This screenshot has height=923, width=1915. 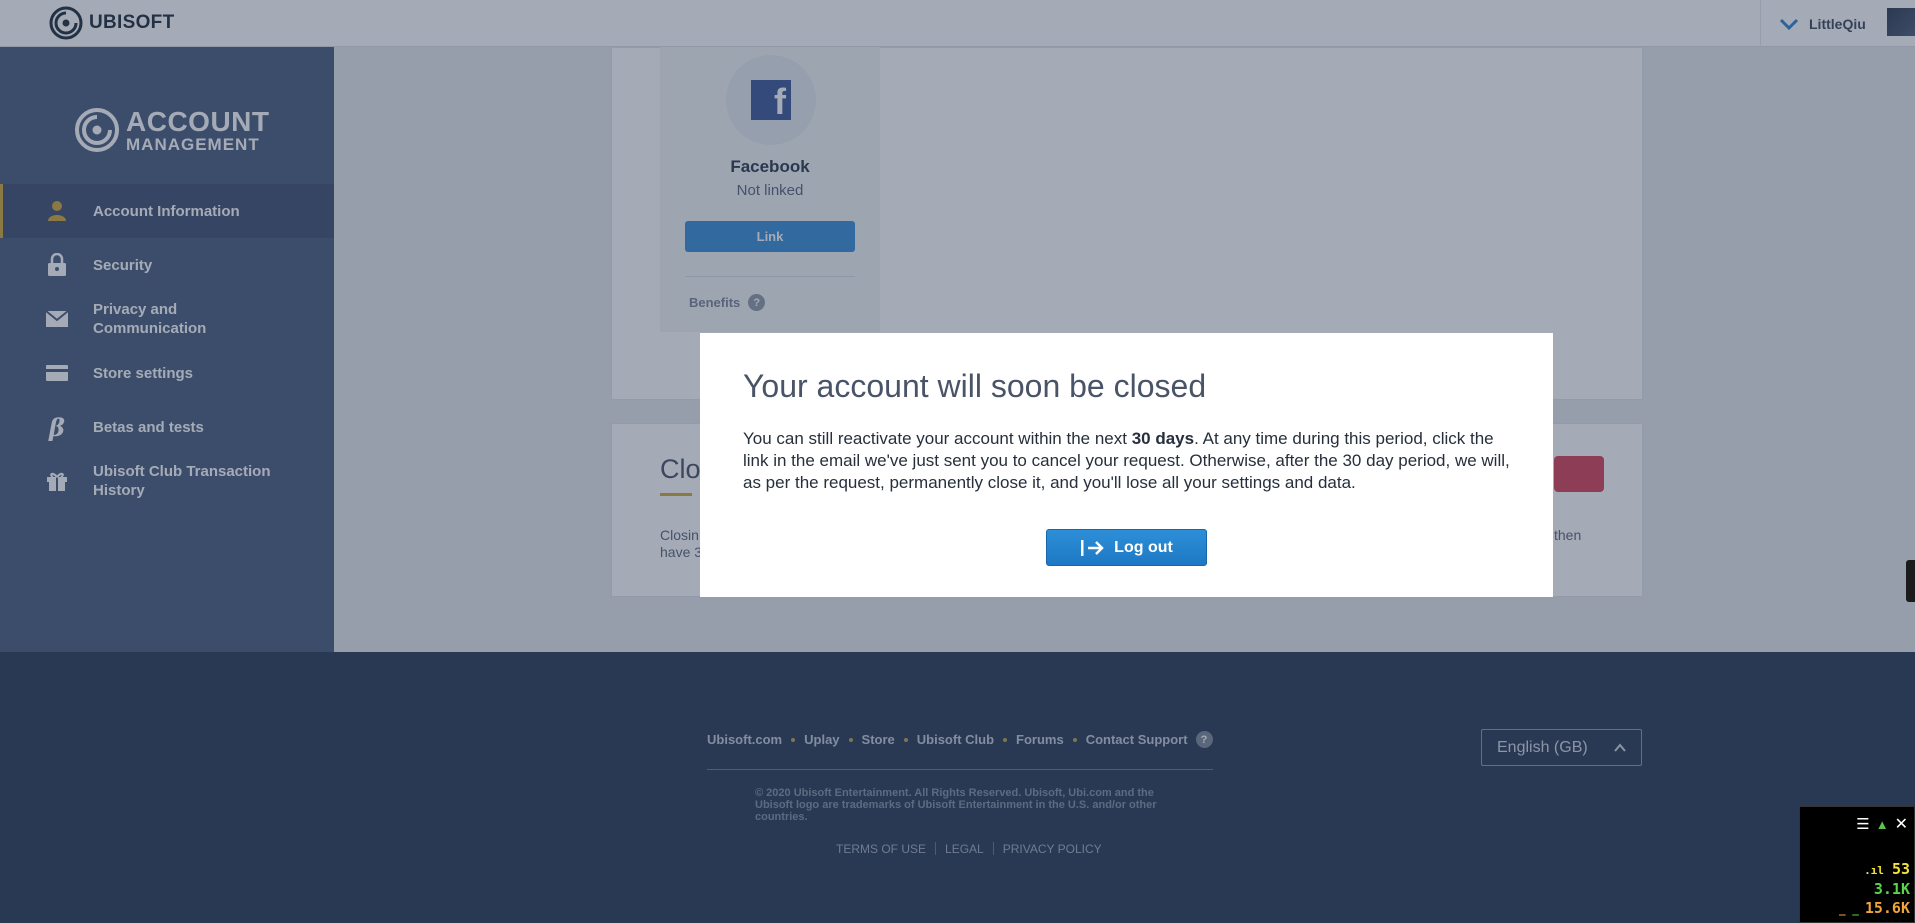 What do you see at coordinates (1862, 824) in the screenshot?
I see `menu-icon: ☰` at bounding box center [1862, 824].